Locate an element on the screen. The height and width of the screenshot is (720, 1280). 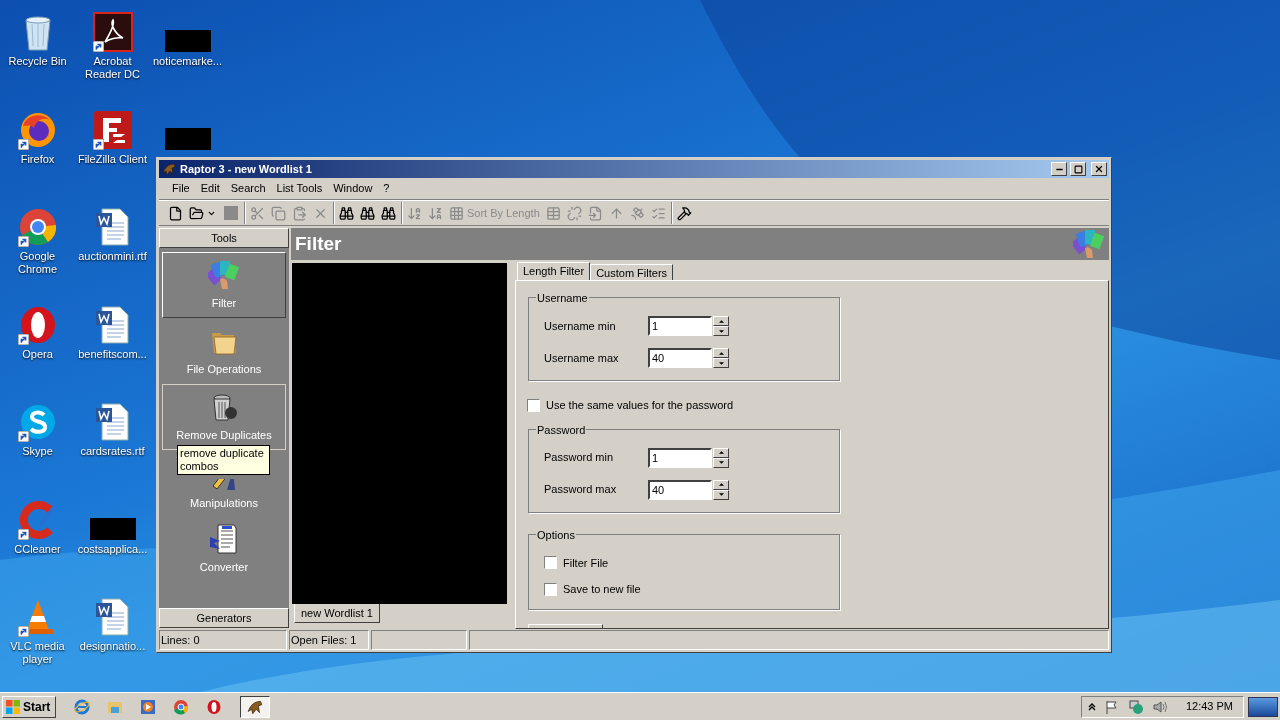
maximize-button is located at coordinates (1078, 169).